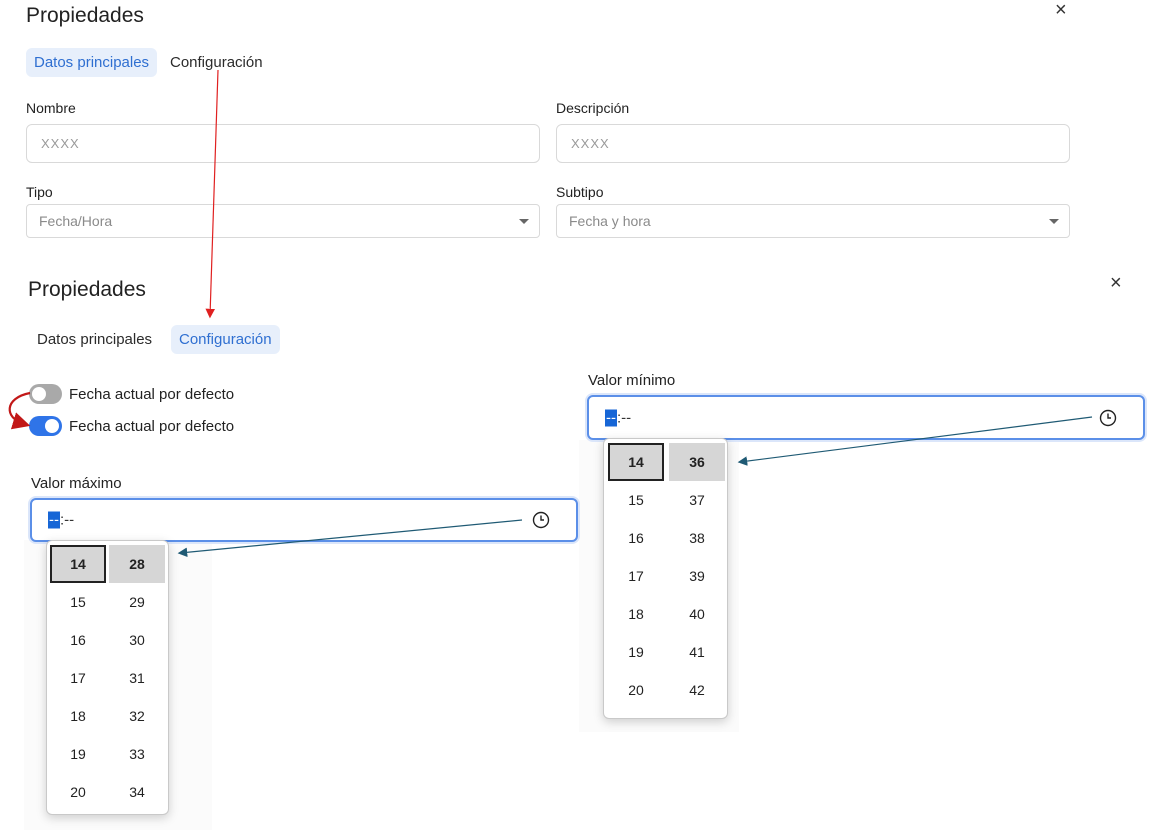 This screenshot has width=1154, height=840. I want to click on valor-minimo-label: Valor mínimo, so click(632, 380).